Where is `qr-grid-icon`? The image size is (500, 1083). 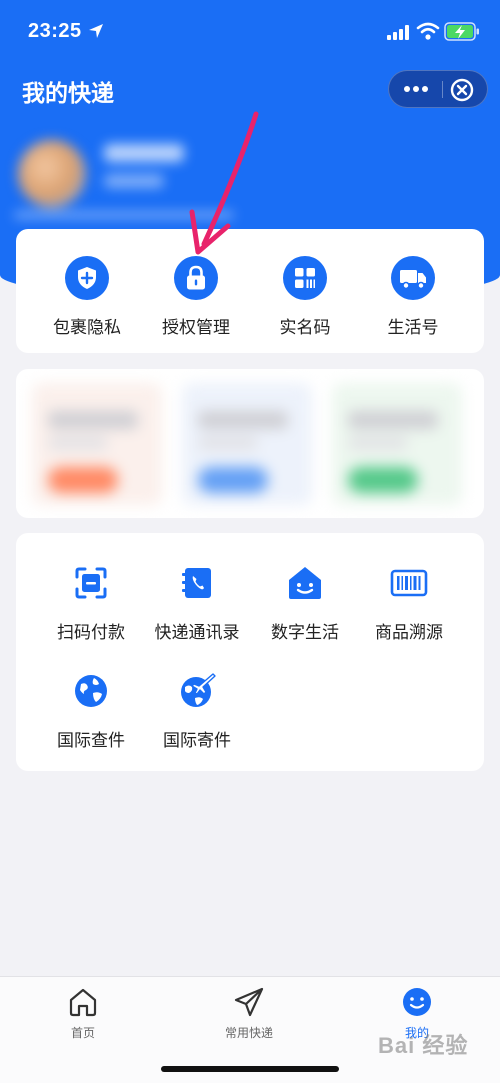 qr-grid-icon is located at coordinates (305, 278).